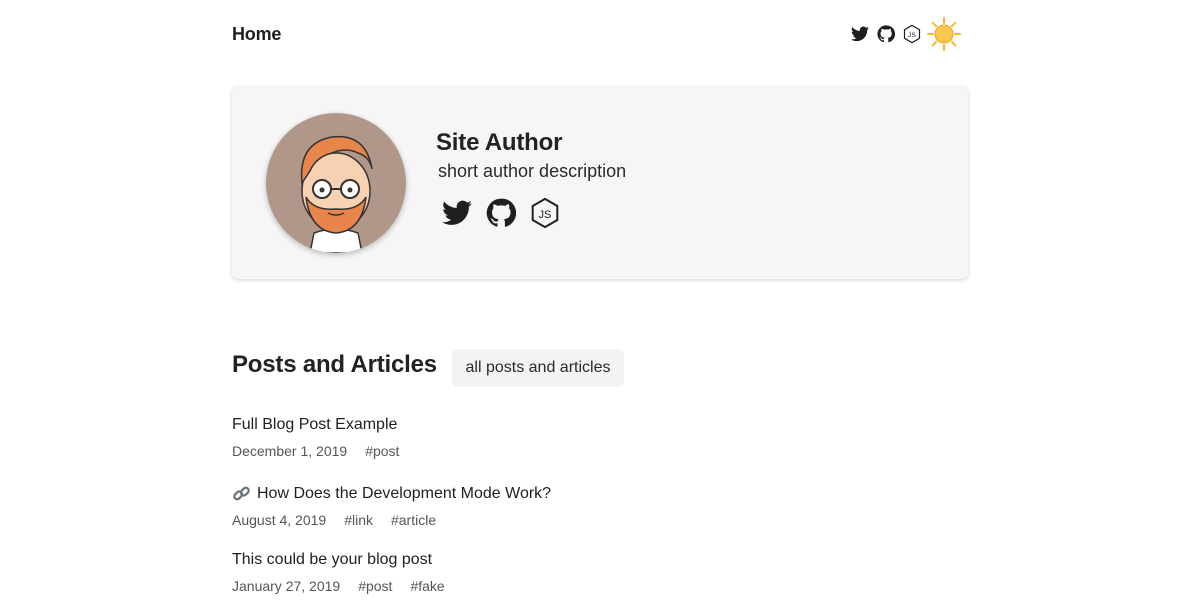 This screenshot has height=600, width=1200. I want to click on author-description: short author description, so click(532, 171).